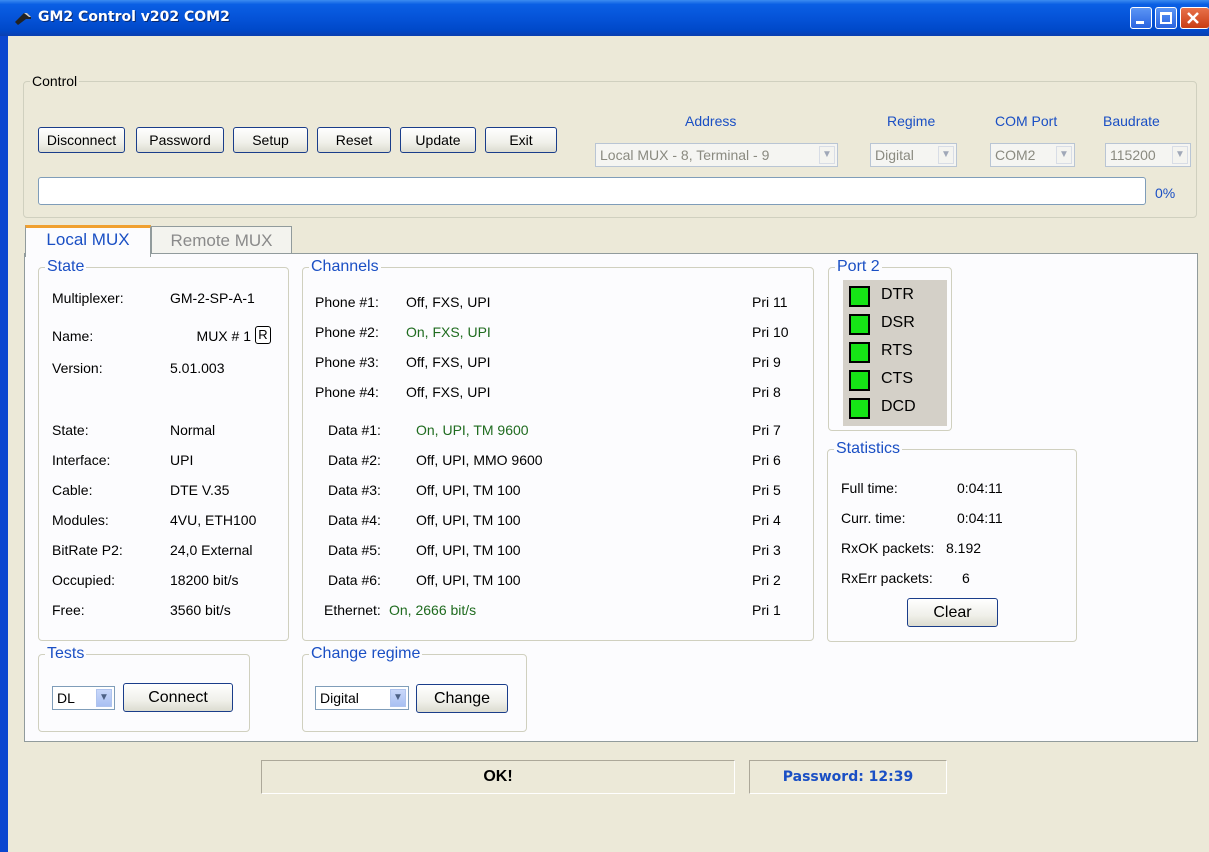  I want to click on channel-label: Data #6:, so click(354, 580).